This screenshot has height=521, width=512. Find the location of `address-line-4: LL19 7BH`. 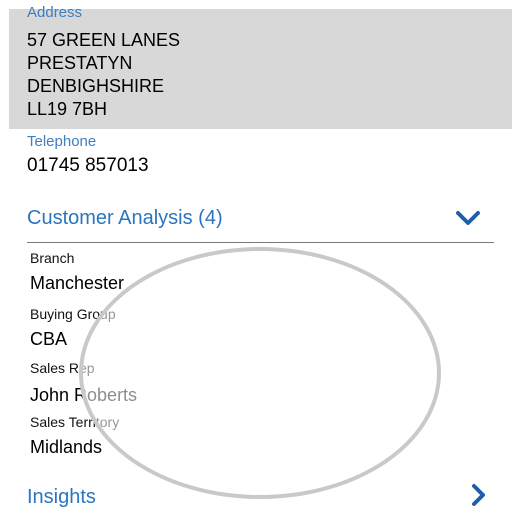

address-line-4: LL19 7BH is located at coordinates (67, 109).